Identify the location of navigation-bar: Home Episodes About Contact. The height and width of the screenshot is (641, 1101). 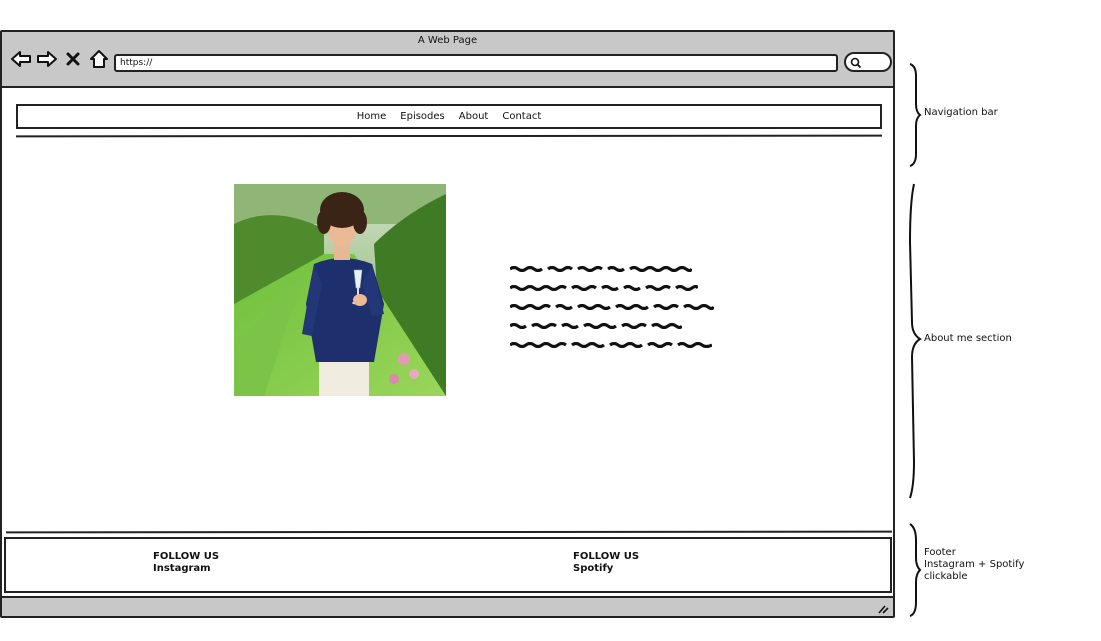
(449, 116).